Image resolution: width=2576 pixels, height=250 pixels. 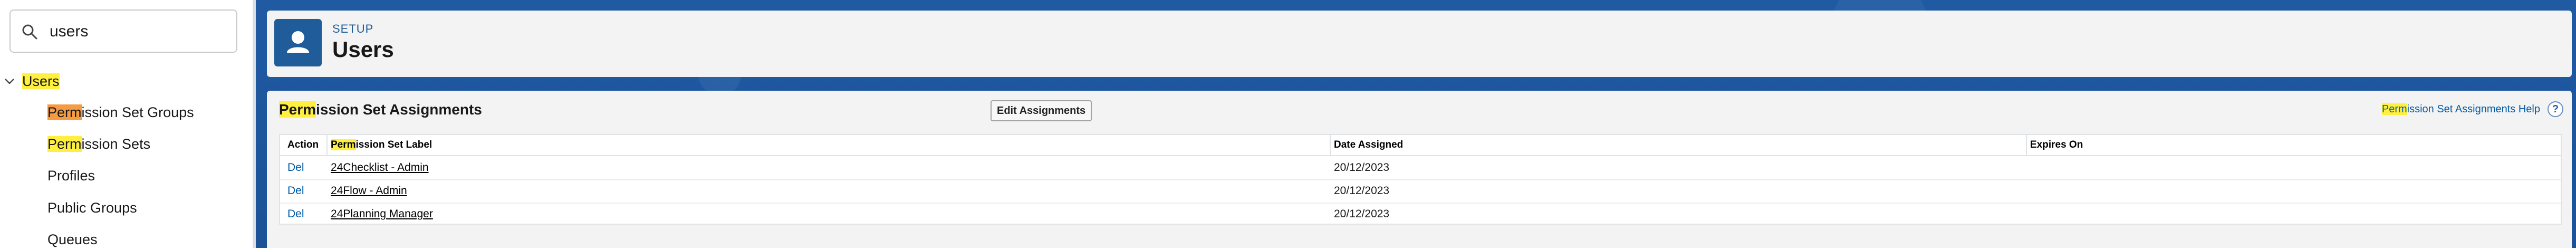 I want to click on tree-item-permission-set-groups: Permission Set Groups, so click(x=121, y=112).